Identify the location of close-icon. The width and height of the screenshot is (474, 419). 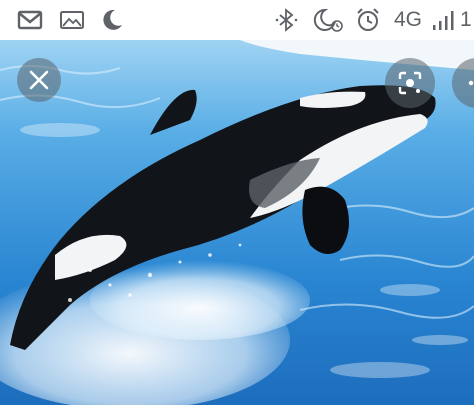
(39, 80).